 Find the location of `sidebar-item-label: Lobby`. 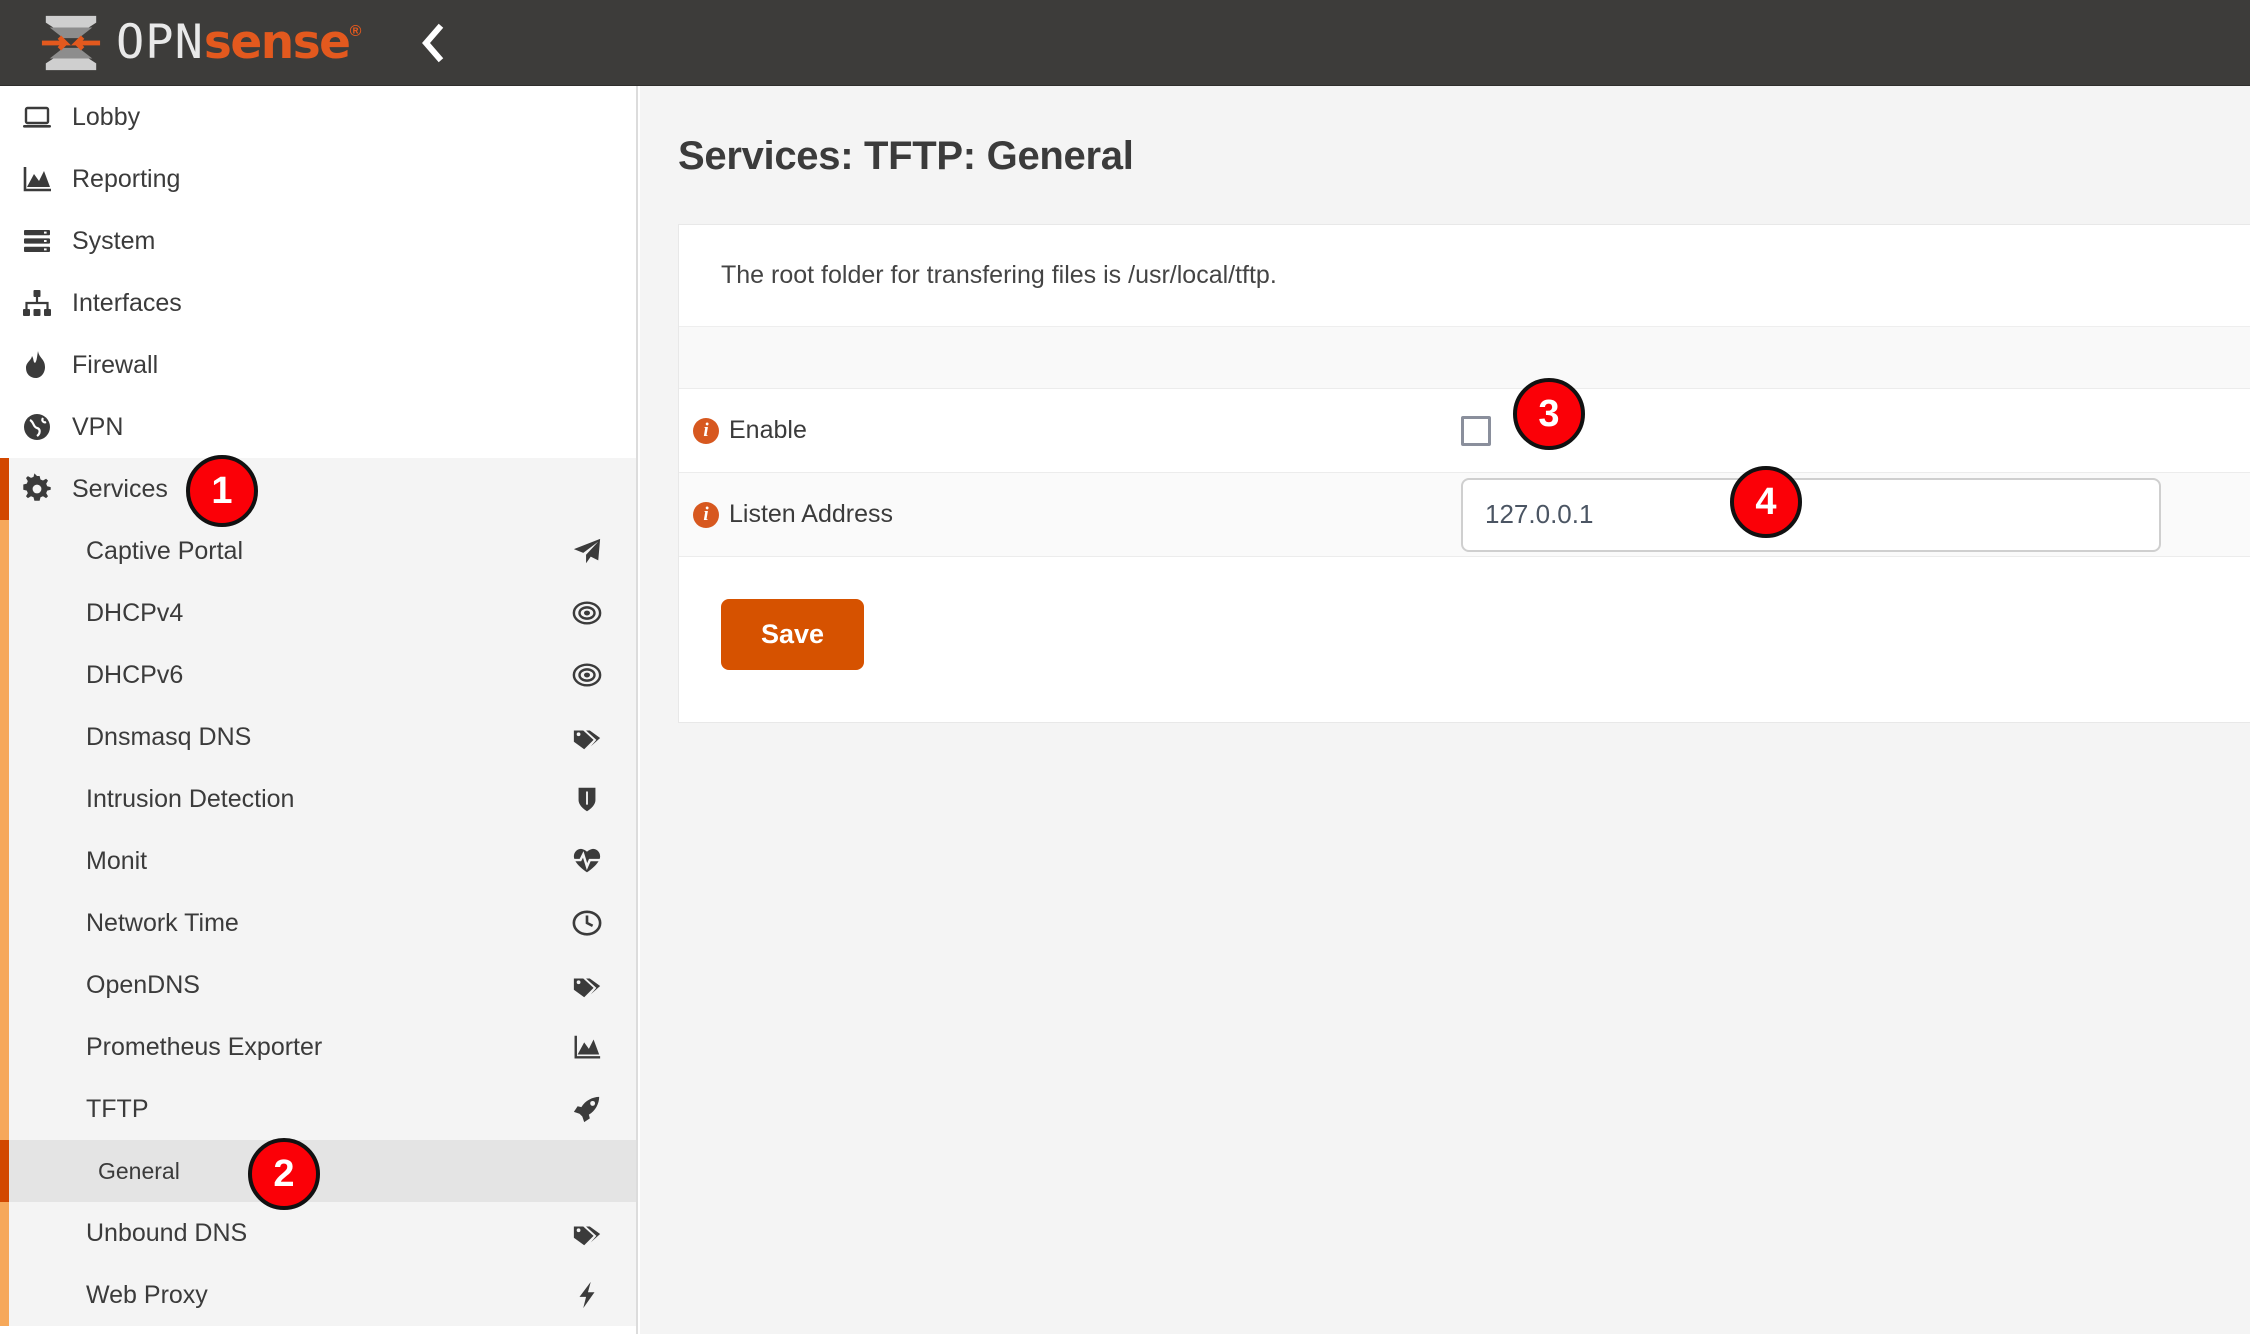

sidebar-item-label: Lobby is located at coordinates (106, 116).